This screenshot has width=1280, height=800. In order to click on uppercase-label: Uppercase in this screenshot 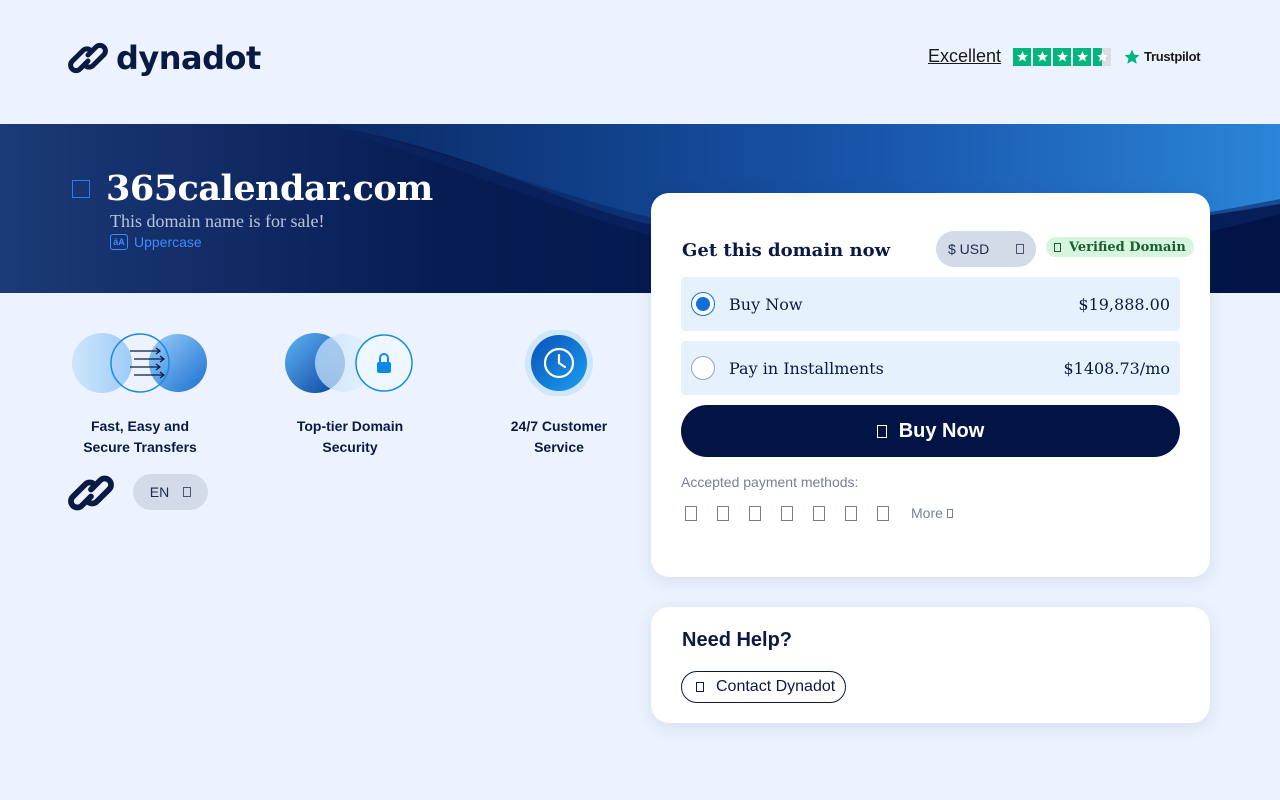, I will do `click(168, 242)`.